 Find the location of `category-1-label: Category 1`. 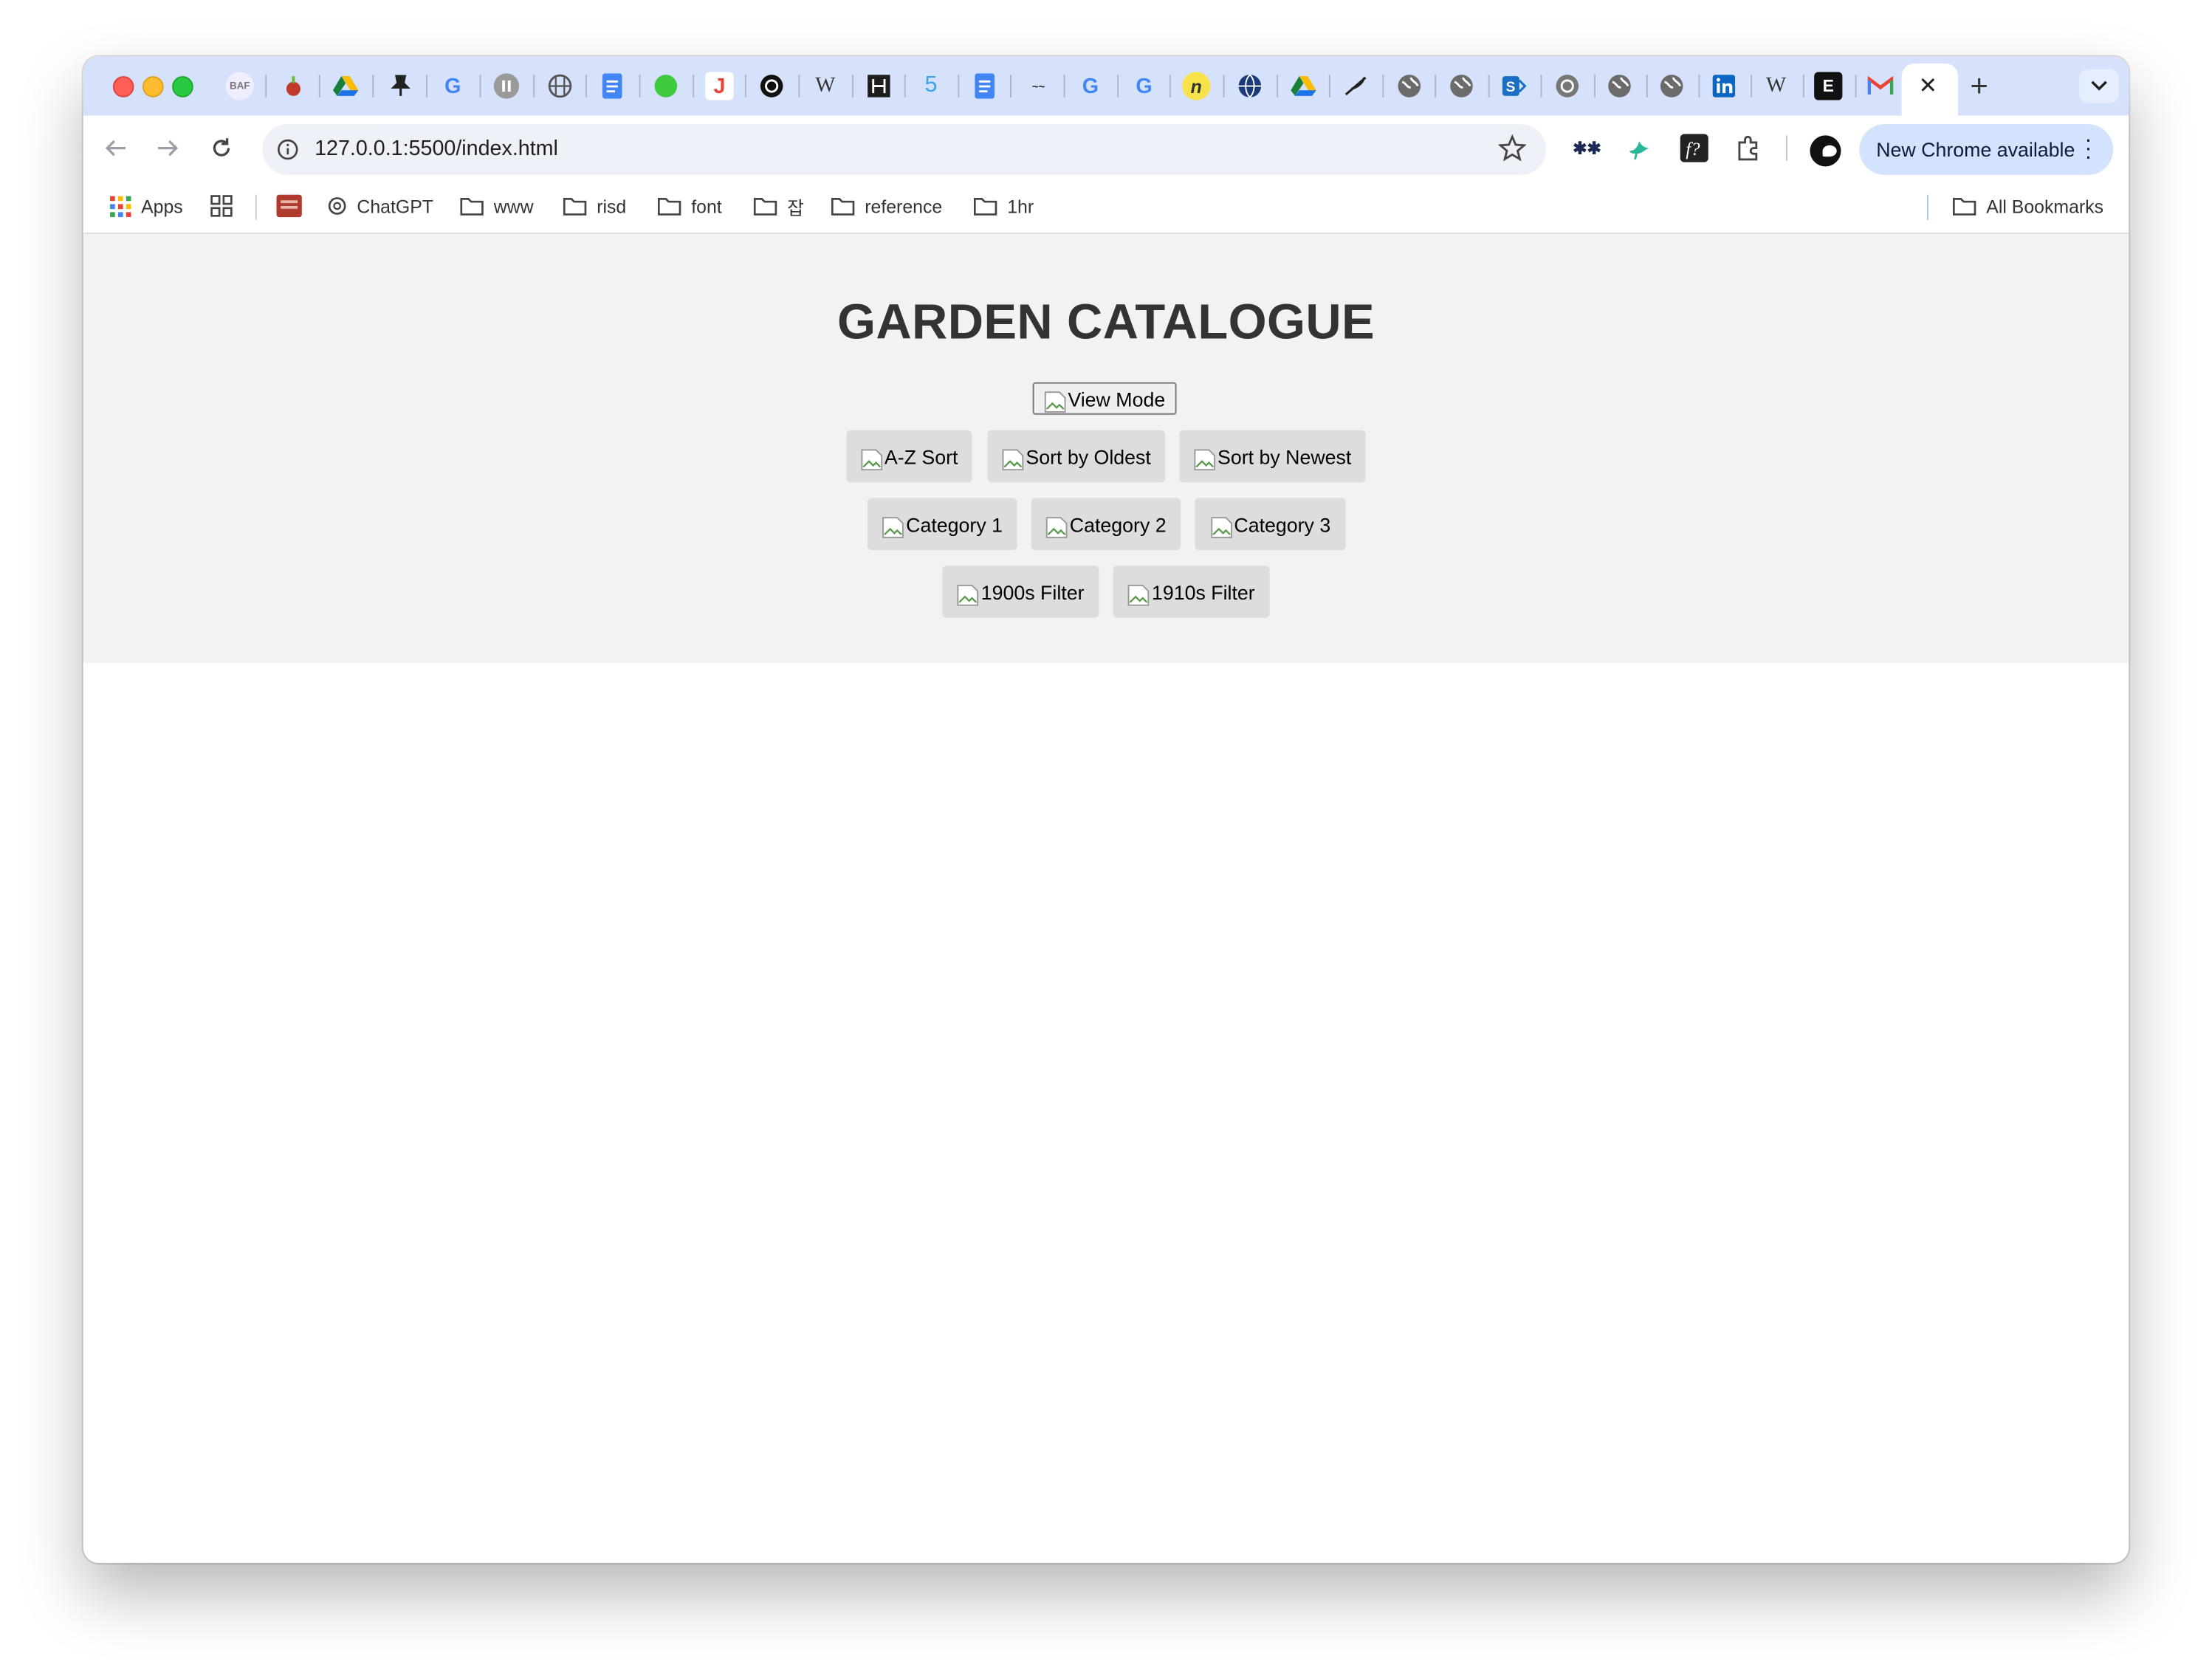

category-1-label: Category 1 is located at coordinates (954, 524).